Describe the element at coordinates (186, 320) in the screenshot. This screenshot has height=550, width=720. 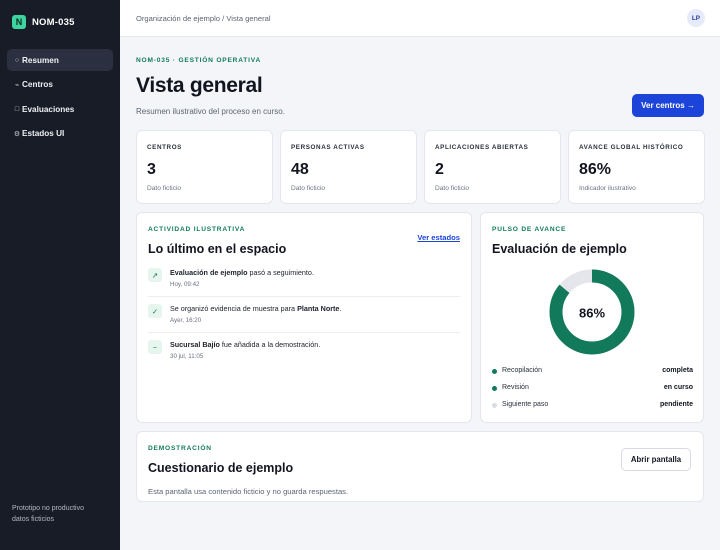
I see `activity-time: Ayer, 16:20` at that location.